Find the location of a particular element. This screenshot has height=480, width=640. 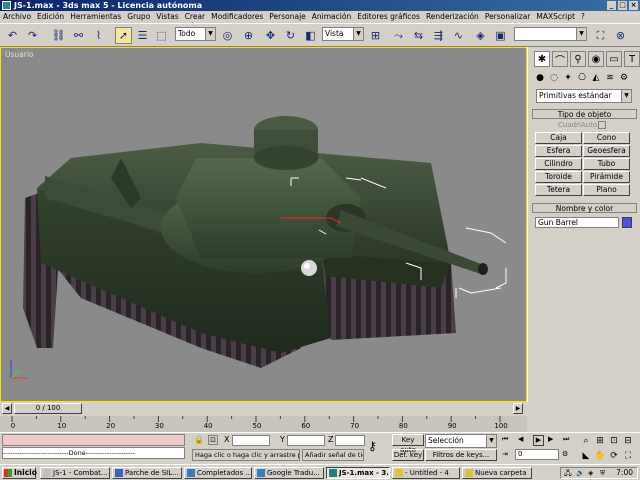

plane-button: Plano is located at coordinates (606, 190).